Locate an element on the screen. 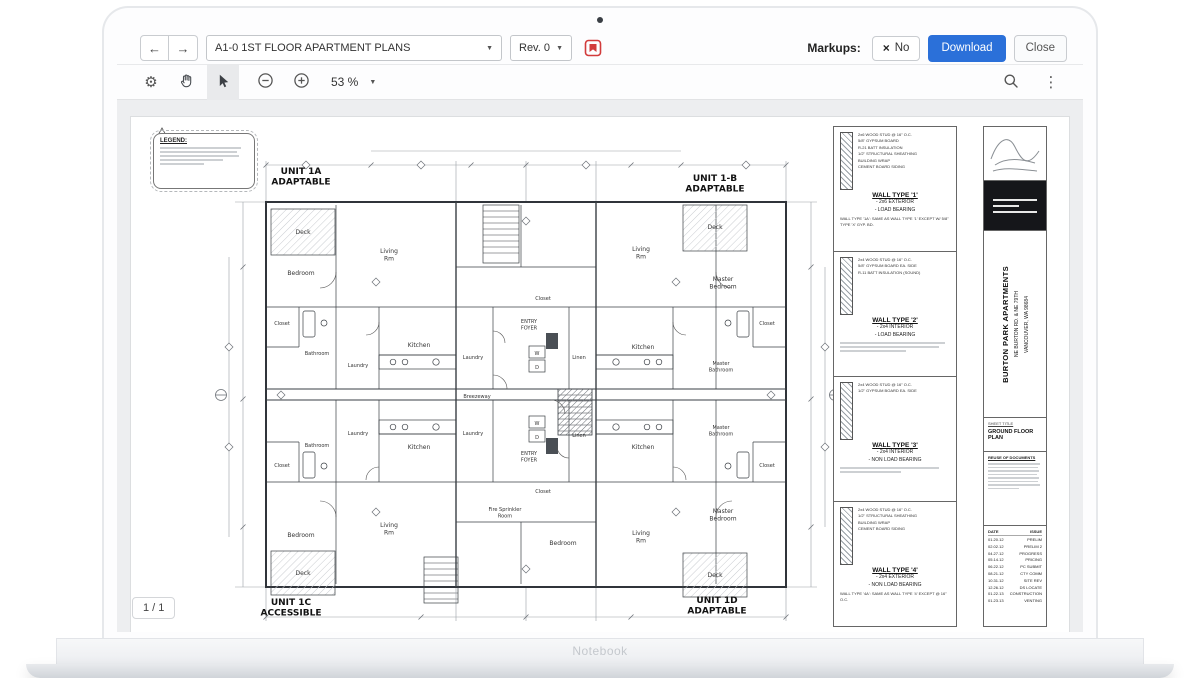  back-button: ← is located at coordinates (154, 48).